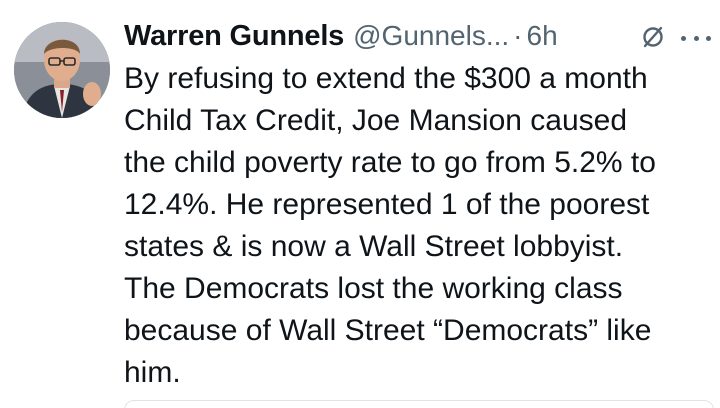  What do you see at coordinates (542, 36) in the screenshot?
I see `tweet-timestamp: 6h` at bounding box center [542, 36].